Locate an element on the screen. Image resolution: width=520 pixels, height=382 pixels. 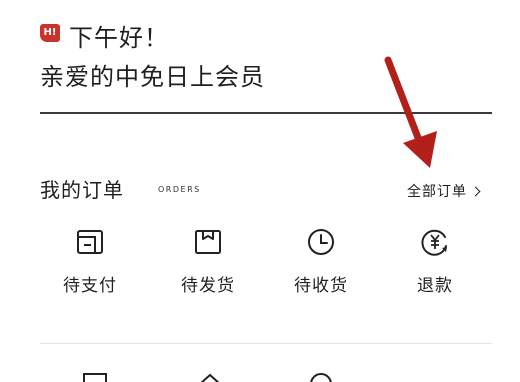
clock-icon is located at coordinates (321, 242).